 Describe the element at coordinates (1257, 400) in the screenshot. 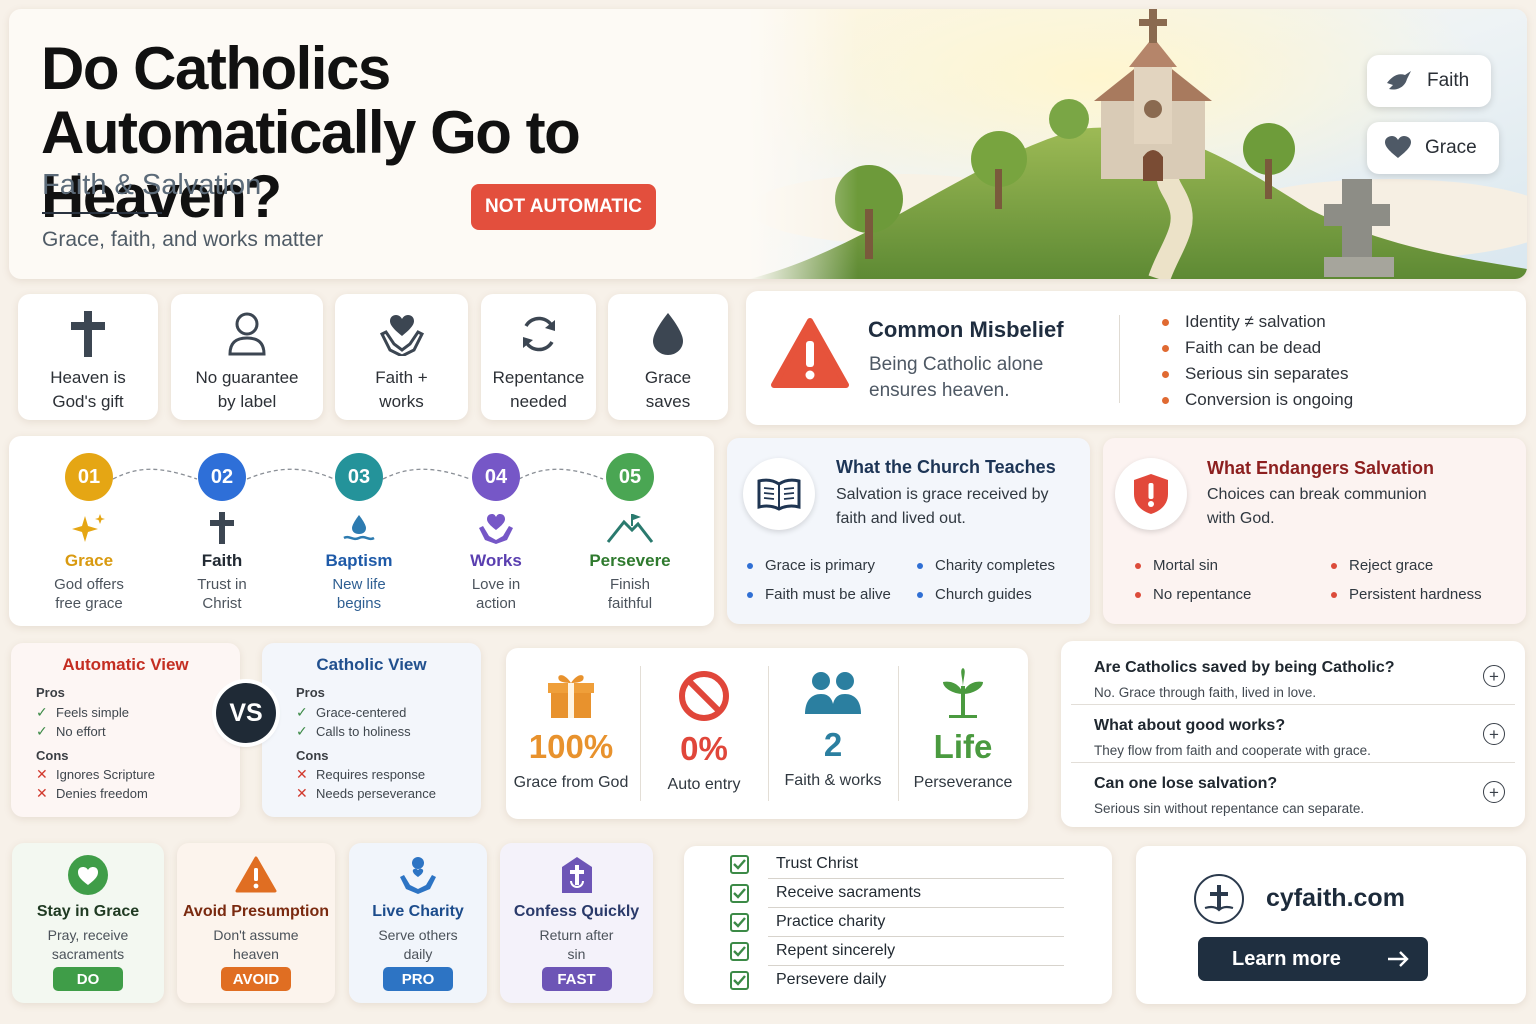

I see `list-item: Conversion is ongoing` at that location.